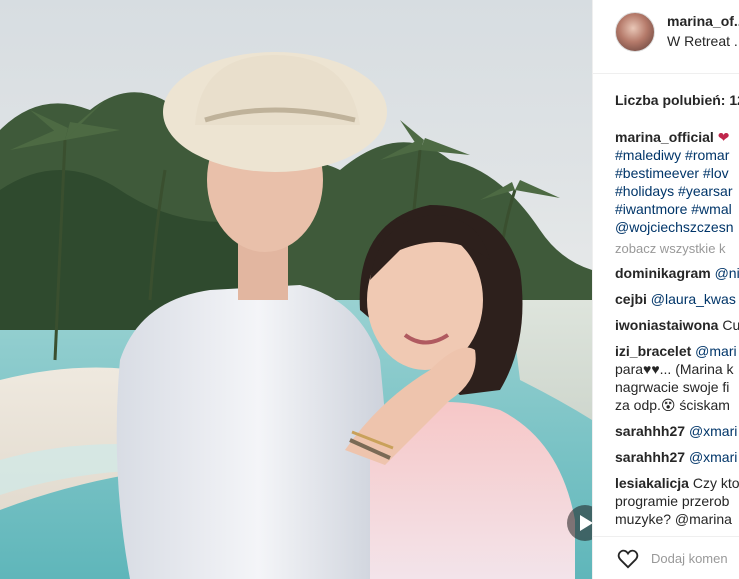  I want to click on comment-text: muzyke? @marina, so click(673, 519).